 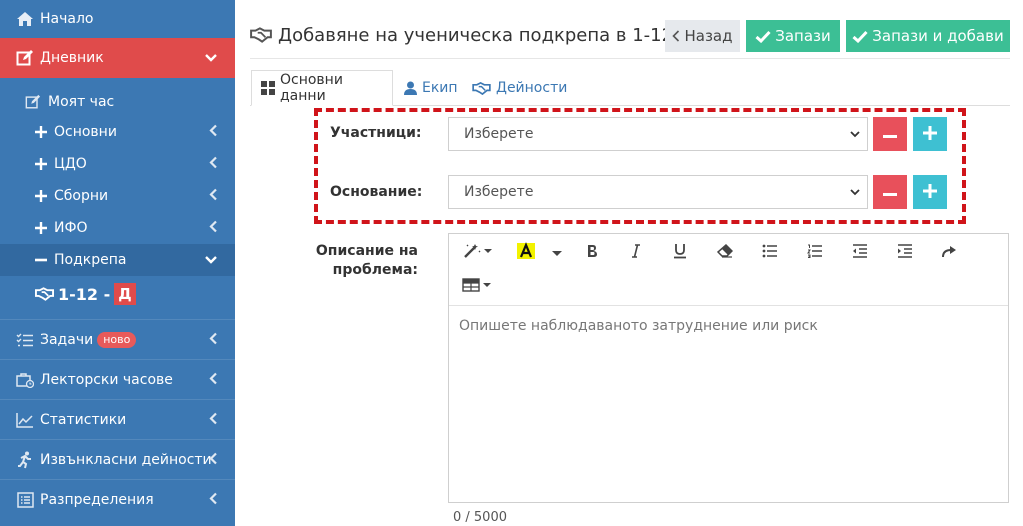 I want to click on remove-participant-button, so click(x=890, y=134).